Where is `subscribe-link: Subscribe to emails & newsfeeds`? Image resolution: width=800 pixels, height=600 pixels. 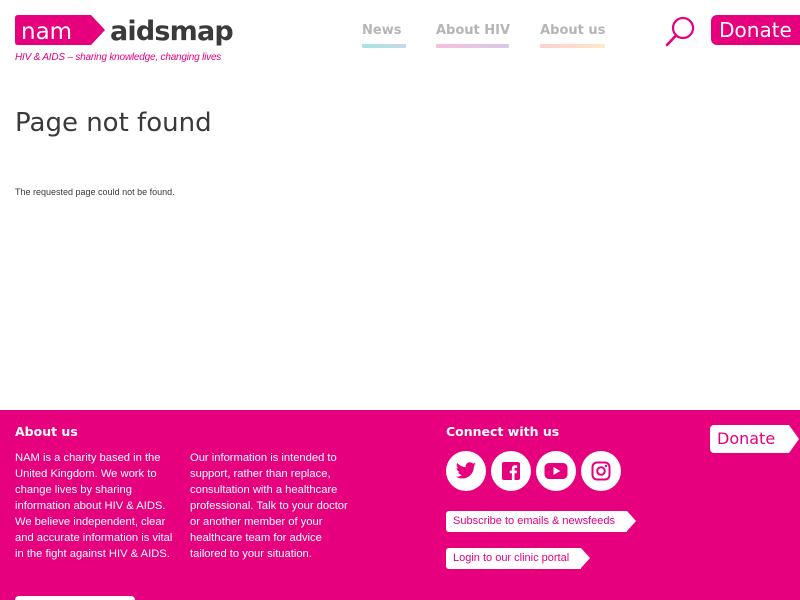
subscribe-link: Subscribe to emails & newsfeeds is located at coordinates (541, 521).